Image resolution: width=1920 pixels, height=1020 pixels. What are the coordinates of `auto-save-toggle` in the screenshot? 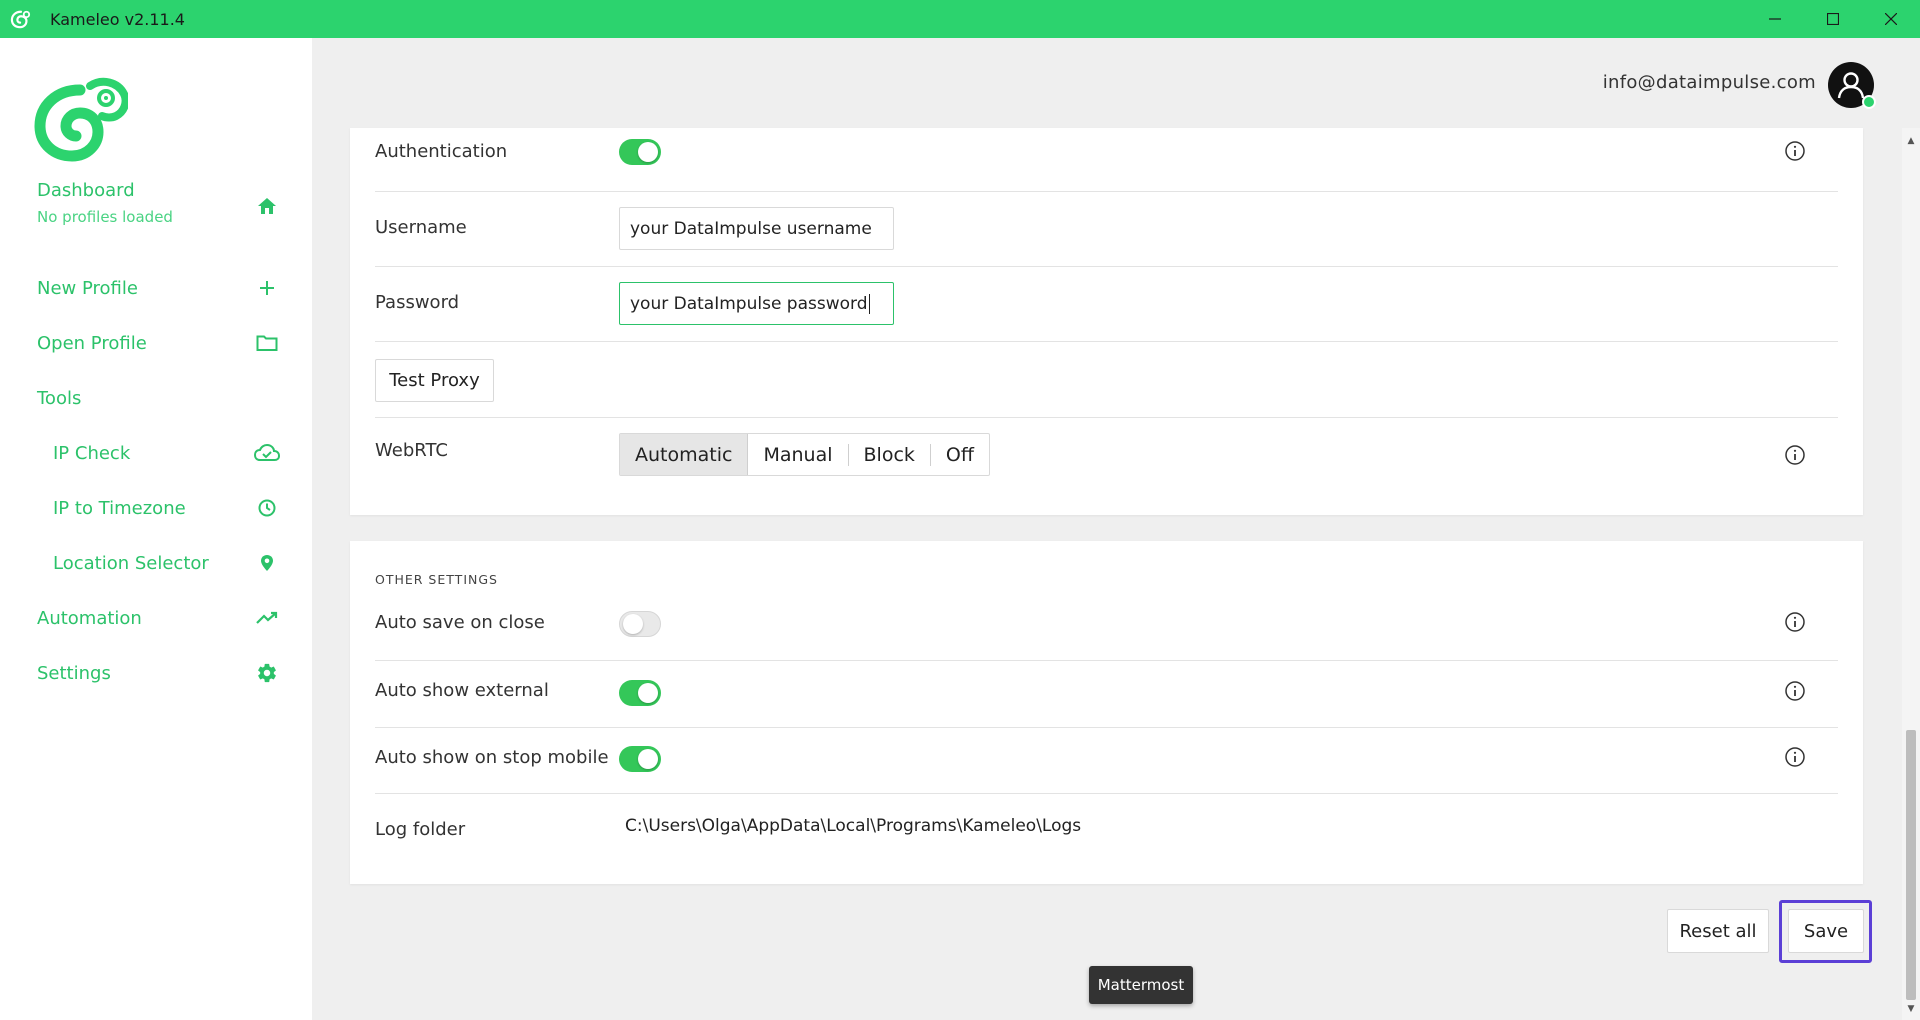 It's located at (640, 624).